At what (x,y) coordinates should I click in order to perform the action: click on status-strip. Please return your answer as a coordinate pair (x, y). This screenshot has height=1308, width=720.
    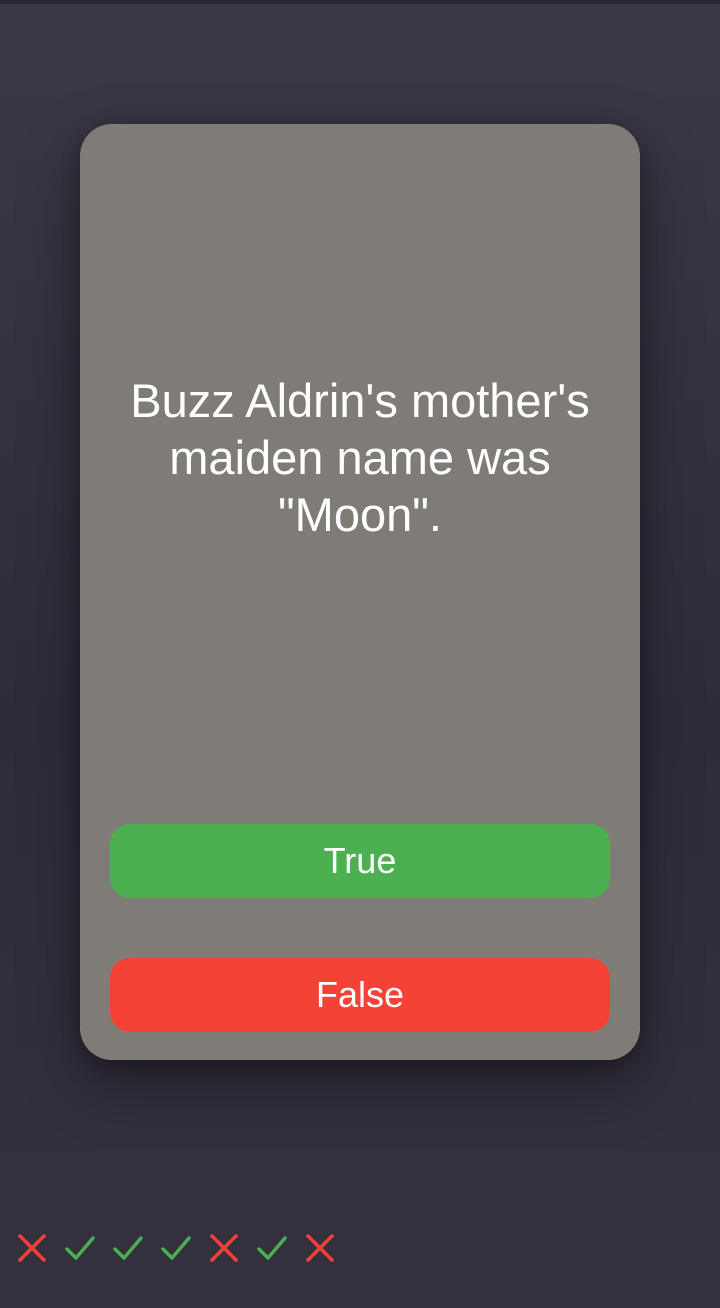
    Looking at the image, I should click on (360, 2).